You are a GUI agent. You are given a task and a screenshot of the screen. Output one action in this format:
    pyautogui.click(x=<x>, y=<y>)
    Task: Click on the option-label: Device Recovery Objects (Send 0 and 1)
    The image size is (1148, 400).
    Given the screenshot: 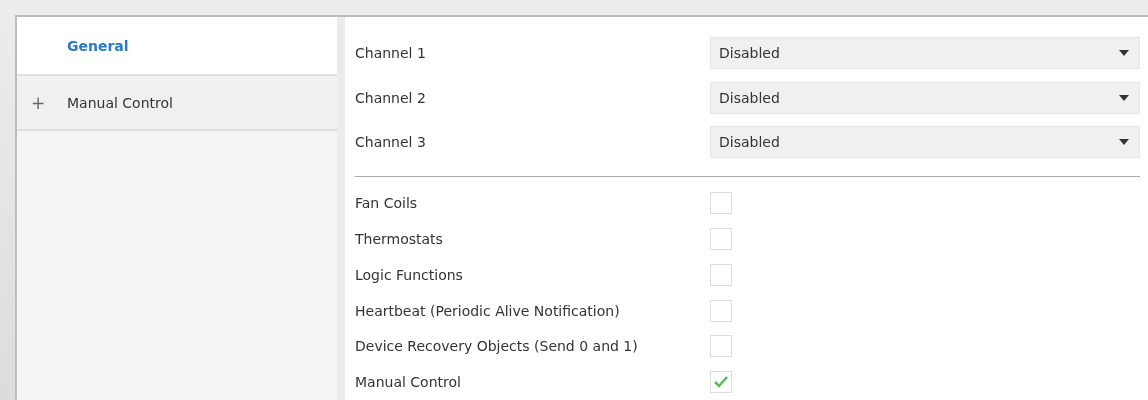 What is the action you would take?
    pyautogui.click(x=497, y=346)
    